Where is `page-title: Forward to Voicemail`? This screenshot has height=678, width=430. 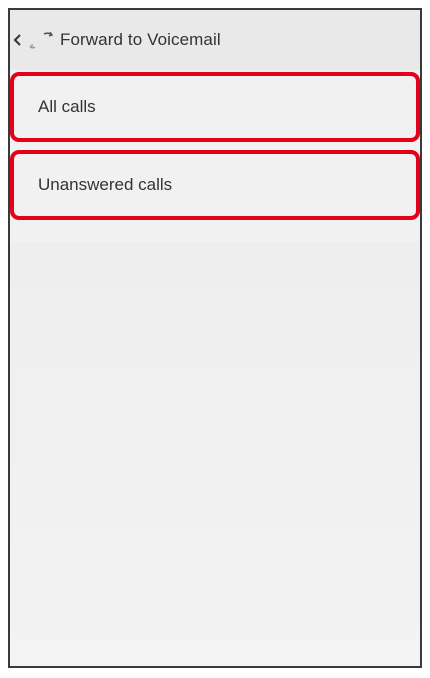
page-title: Forward to Voicemail is located at coordinates (140, 39).